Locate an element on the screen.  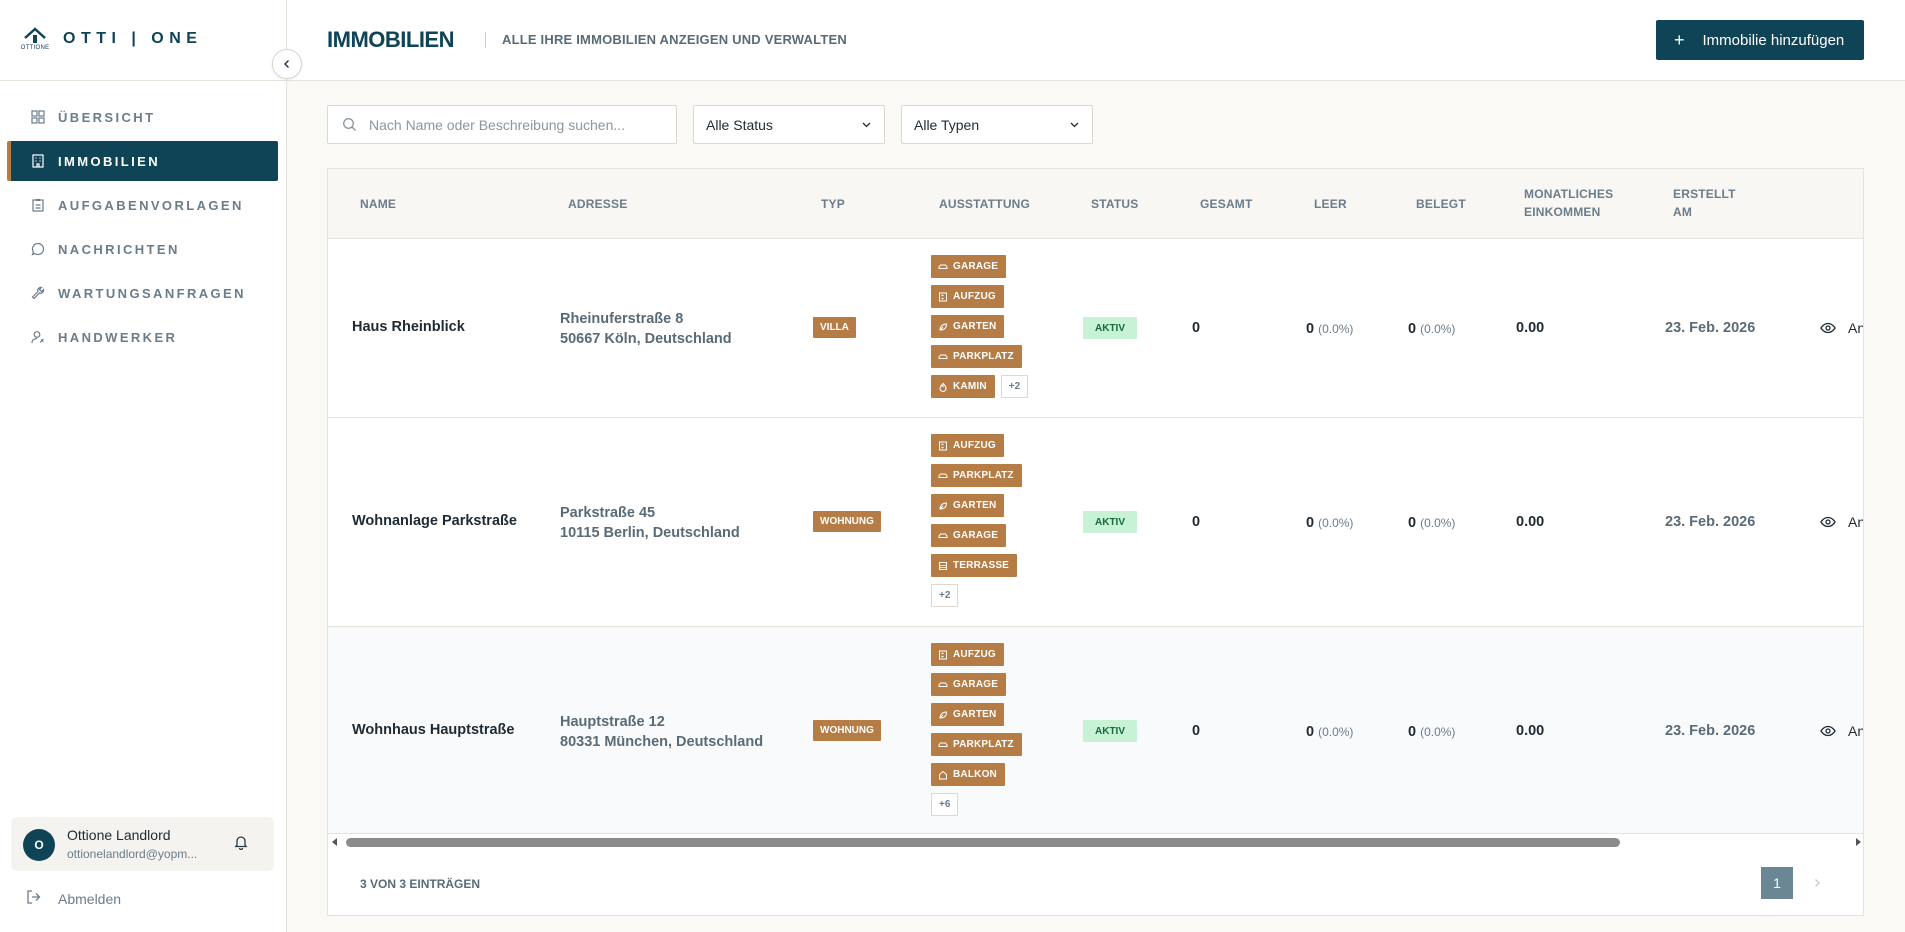
header-address: ADRESSE is located at coordinates (597, 204).